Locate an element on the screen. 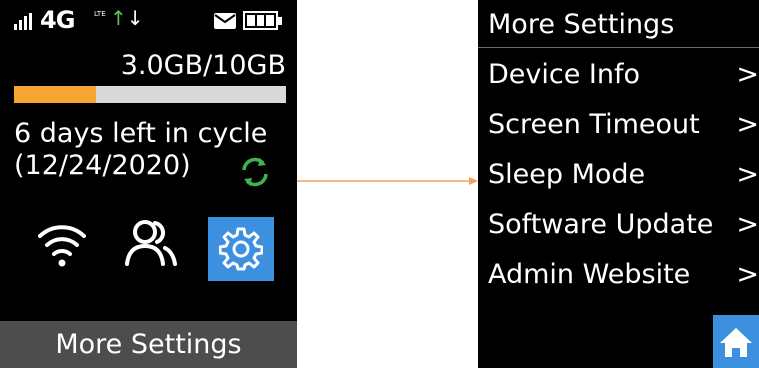  menu-item-admin-website: Admin Website > is located at coordinates (623, 275).